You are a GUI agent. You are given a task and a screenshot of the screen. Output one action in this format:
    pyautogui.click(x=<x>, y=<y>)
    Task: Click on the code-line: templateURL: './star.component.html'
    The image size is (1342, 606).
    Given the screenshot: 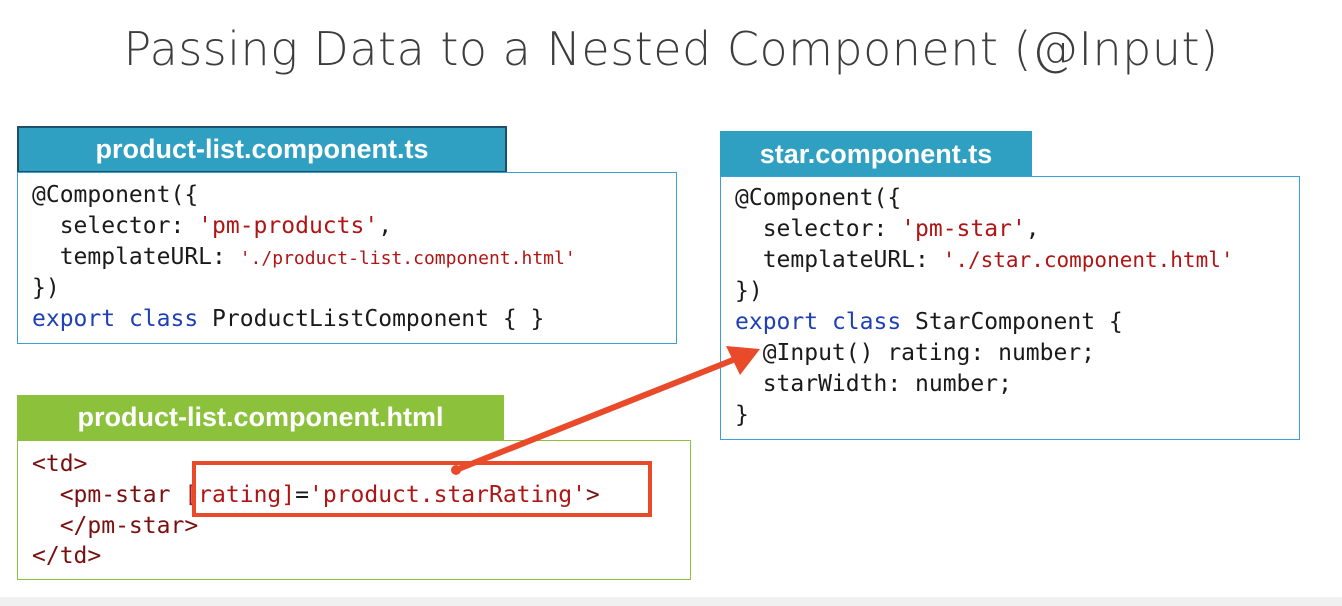 What is the action you would take?
    pyautogui.click(x=984, y=260)
    